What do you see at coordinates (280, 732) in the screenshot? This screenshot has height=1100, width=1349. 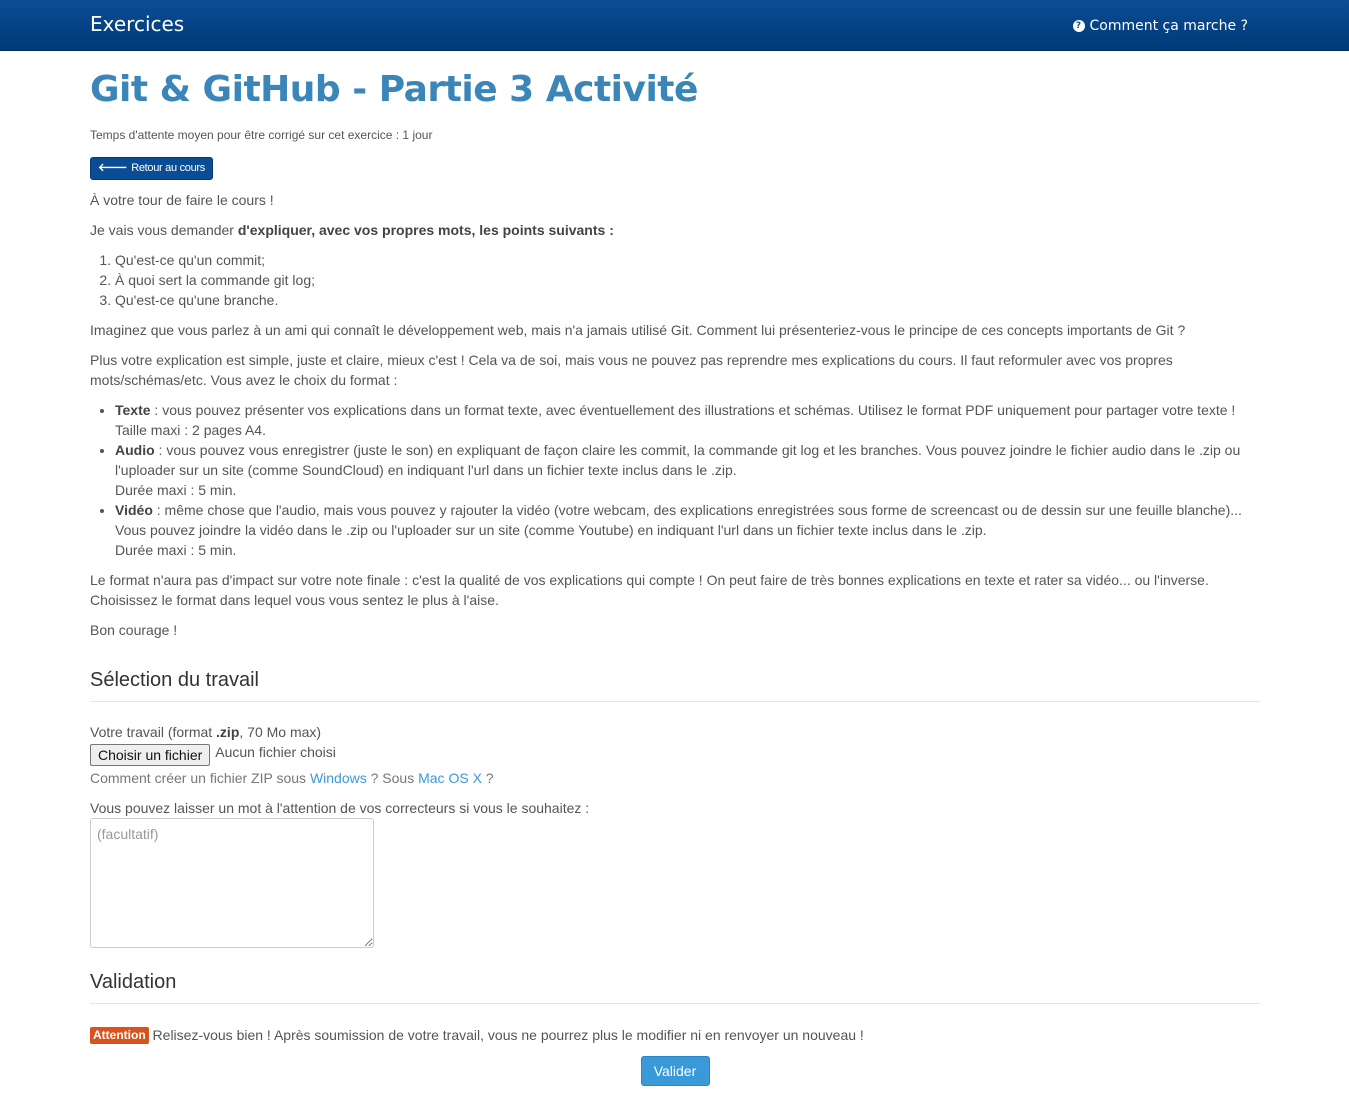 I see `work-label-suffix: , 70 Mo max)` at bounding box center [280, 732].